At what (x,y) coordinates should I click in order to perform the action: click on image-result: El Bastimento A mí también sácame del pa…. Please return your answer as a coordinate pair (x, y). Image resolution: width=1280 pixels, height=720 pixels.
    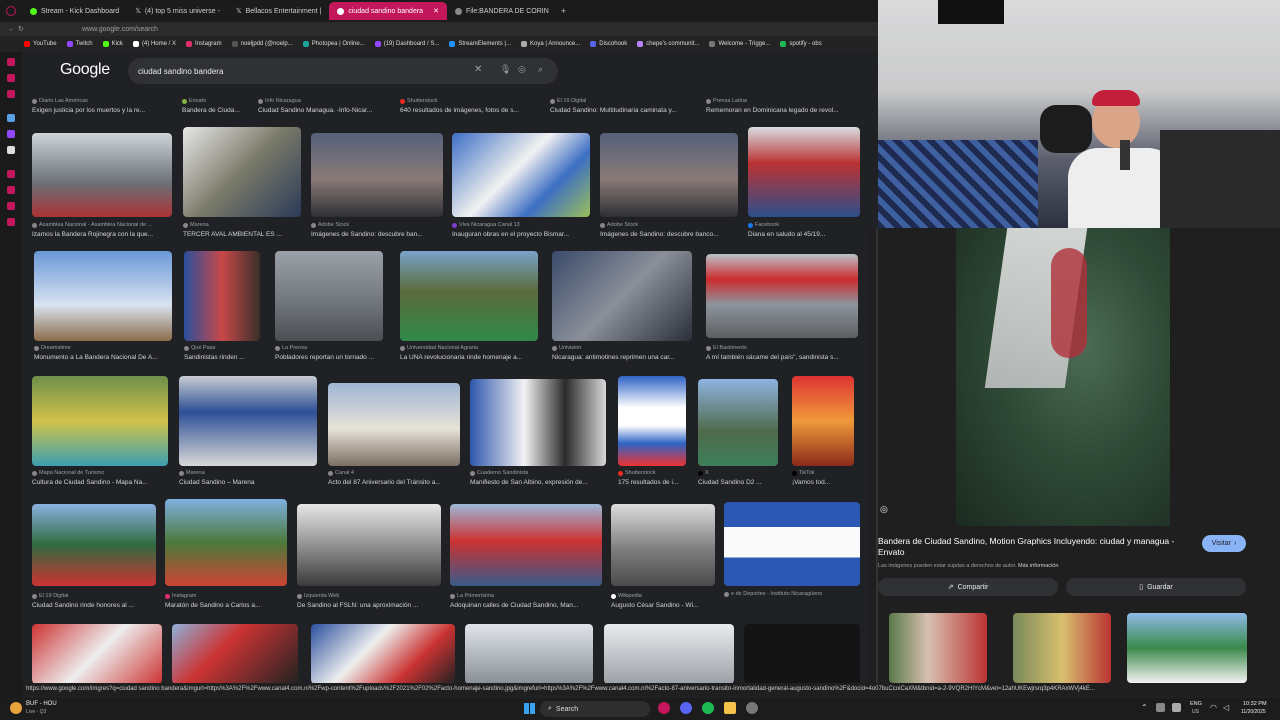
    Looking at the image, I should click on (782, 311).